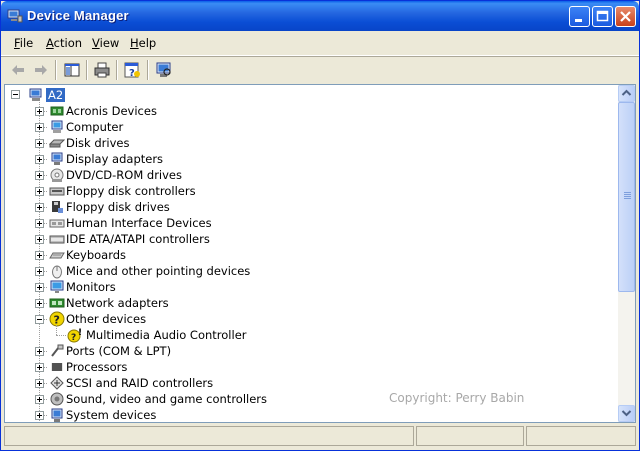  I want to click on tree-item-label: Network adapters, so click(117, 303).